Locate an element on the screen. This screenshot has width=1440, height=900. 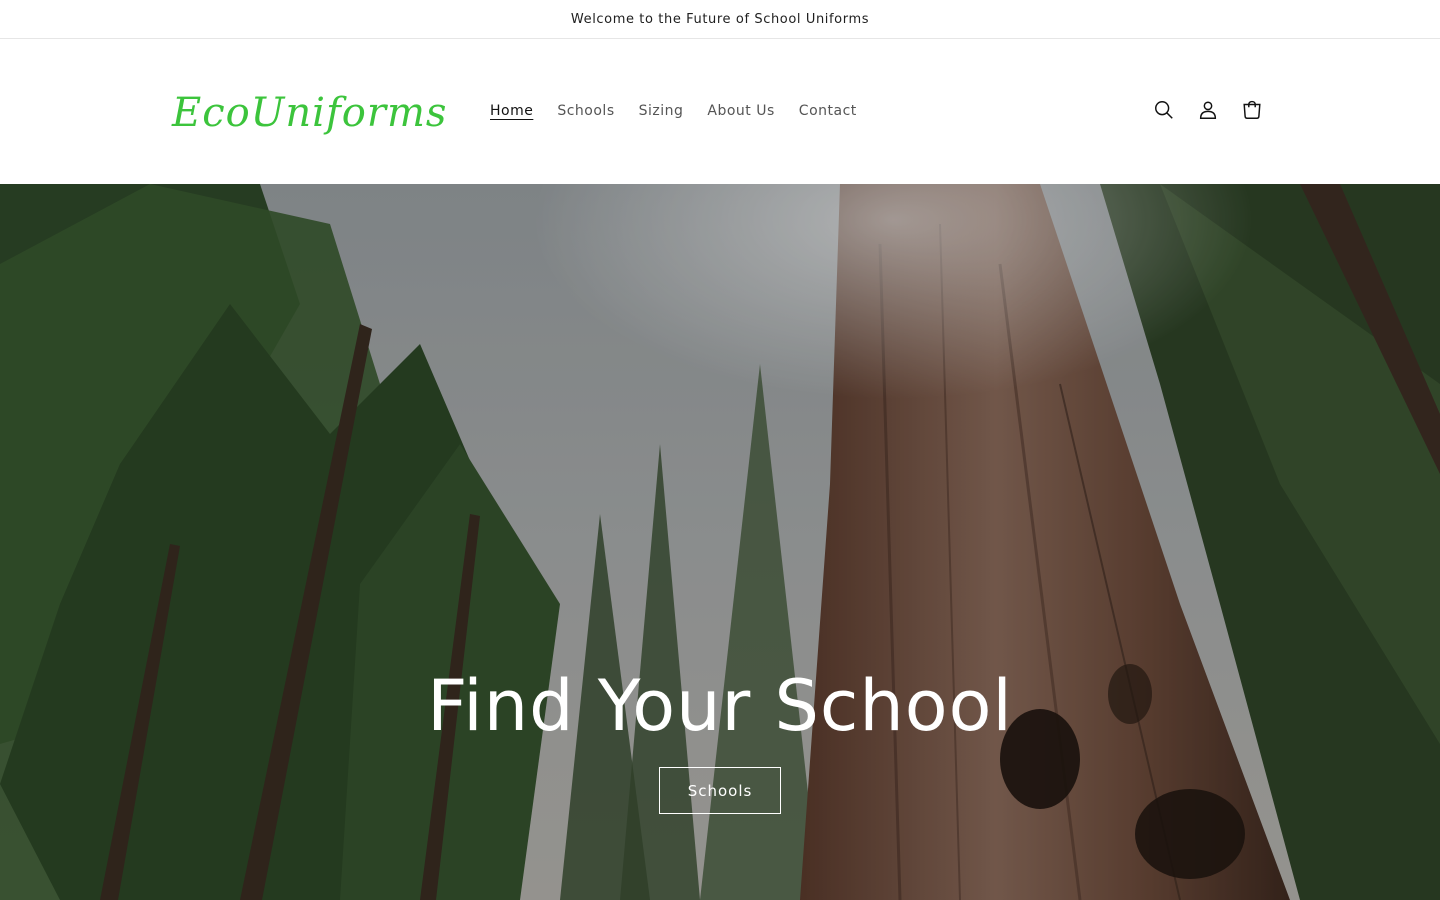
search-button is located at coordinates (1164, 110).